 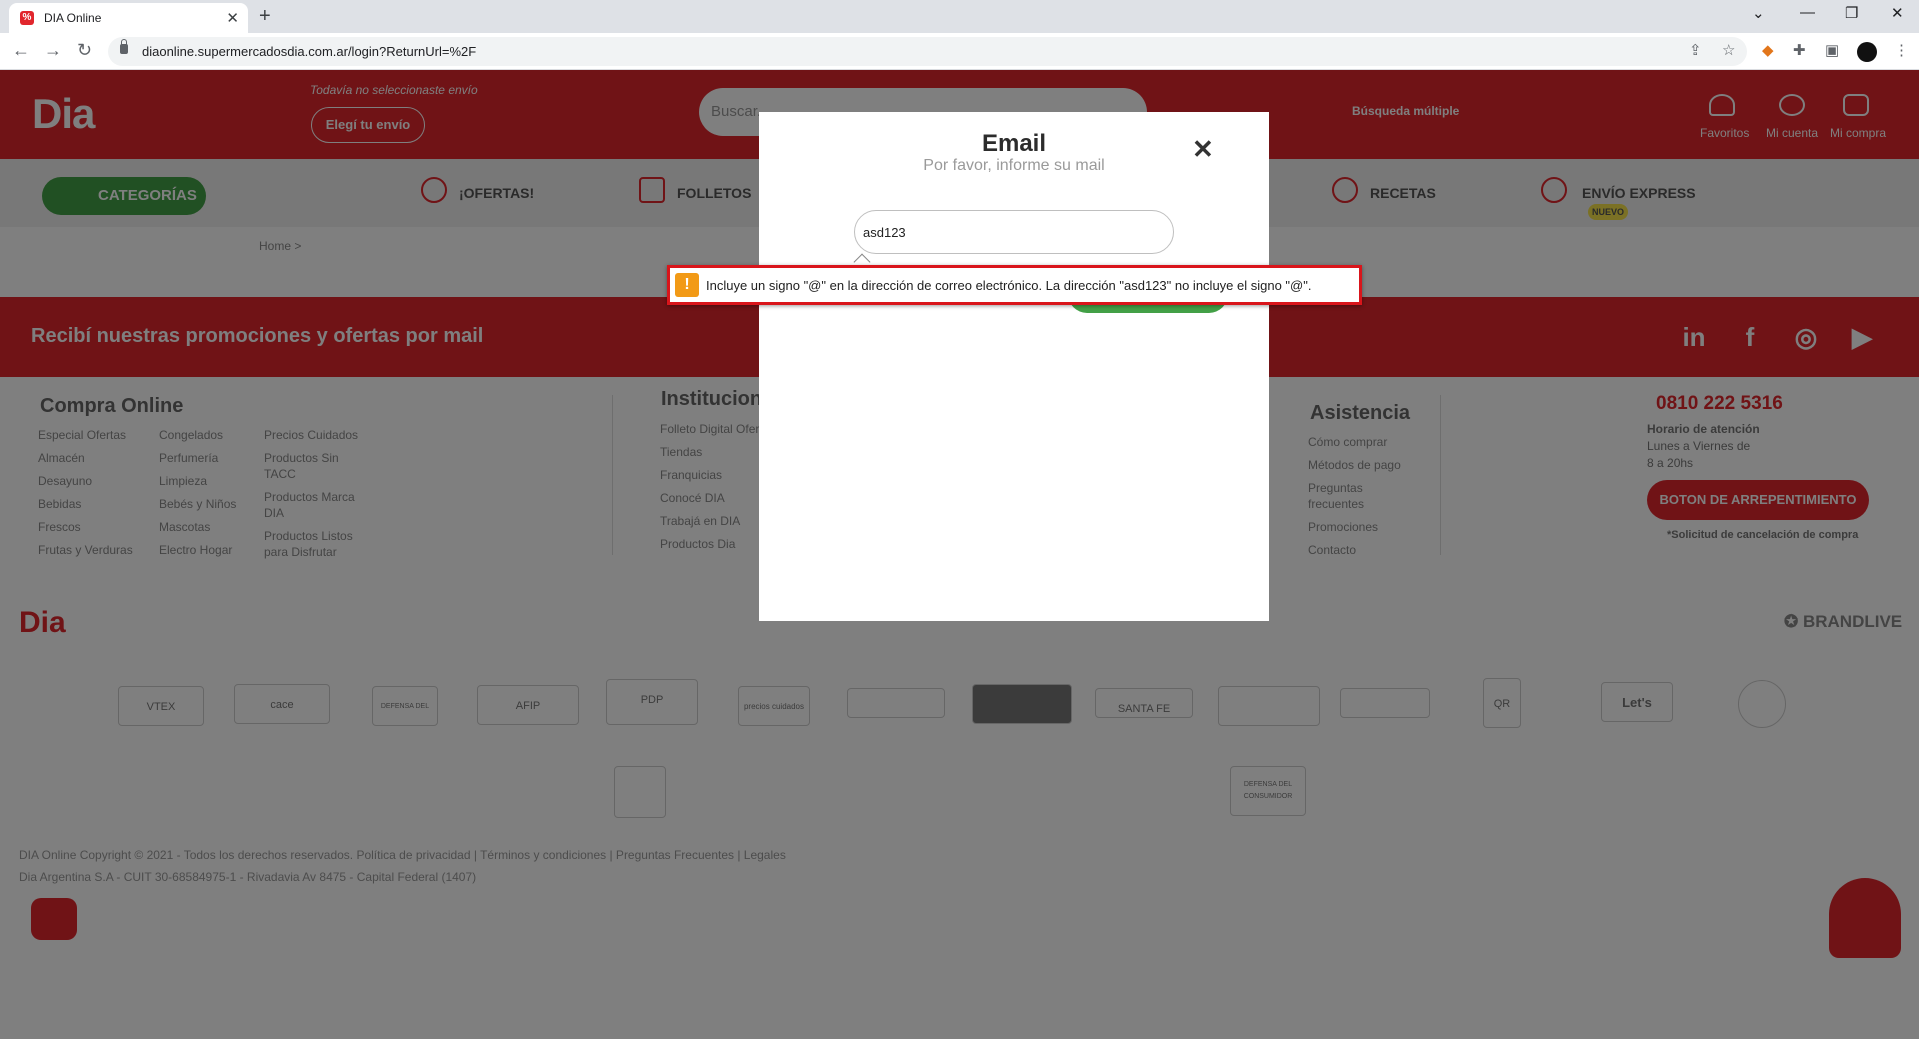 I want to click on tab-search-icon: ⌄, so click(x=1758, y=13).